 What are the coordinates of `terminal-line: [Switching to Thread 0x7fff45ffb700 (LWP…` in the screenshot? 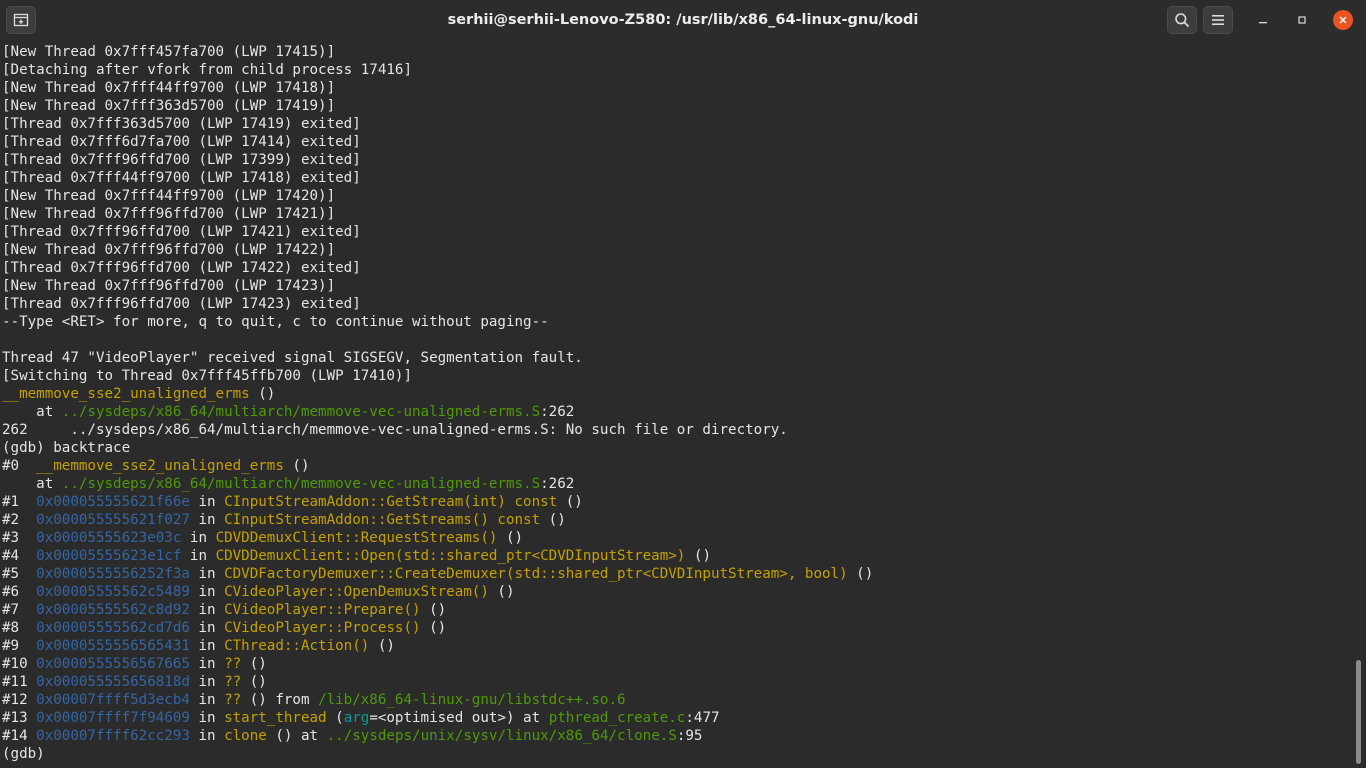 It's located at (207, 376).